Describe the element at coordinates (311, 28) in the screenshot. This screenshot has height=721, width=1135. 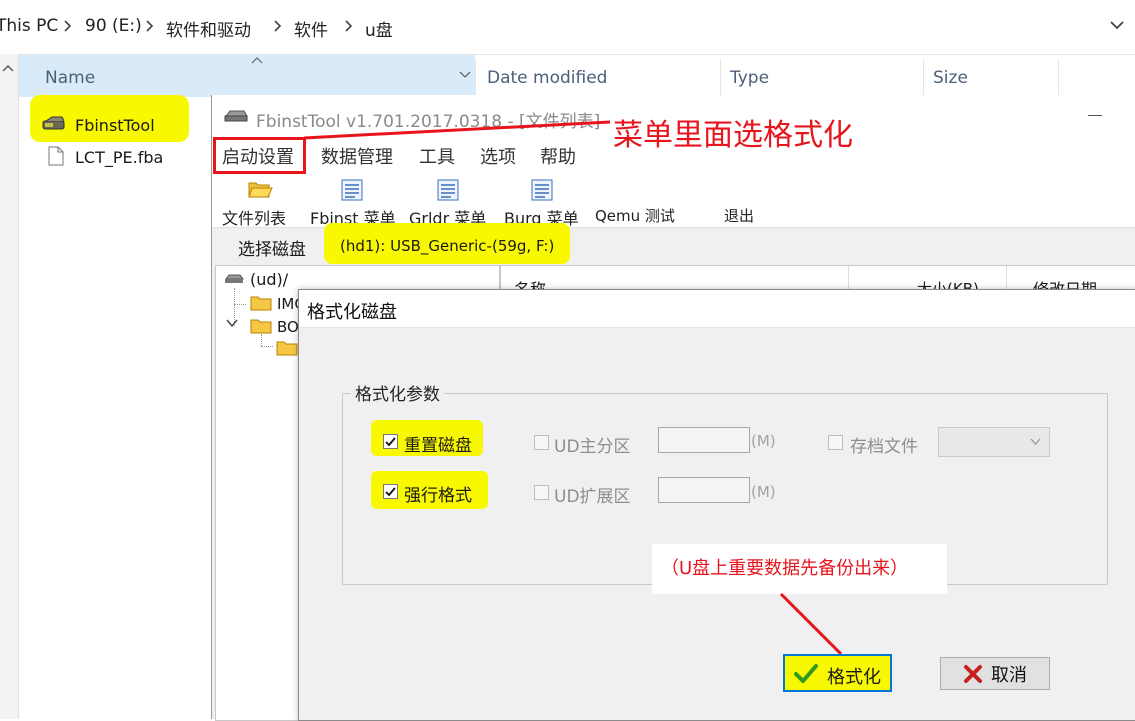
I see `breadcrumb-software: 软件` at that location.